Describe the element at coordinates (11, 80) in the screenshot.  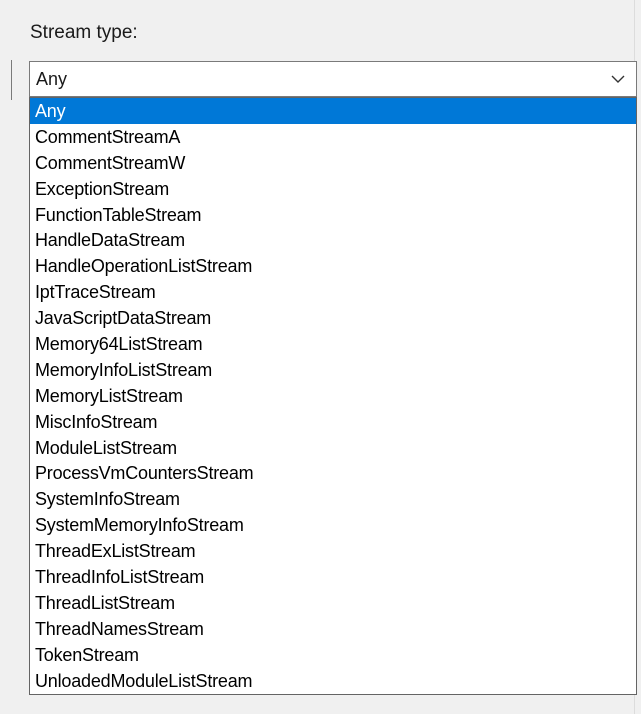
I see `left-edge-line` at that location.